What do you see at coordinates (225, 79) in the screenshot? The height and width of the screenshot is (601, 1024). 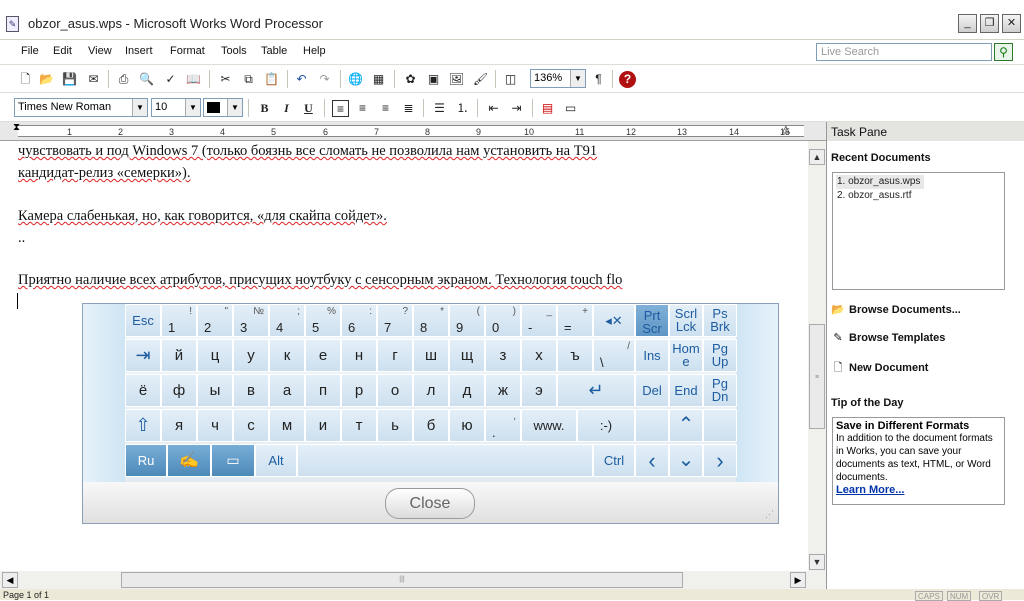 I see `cut-icon: ✂` at bounding box center [225, 79].